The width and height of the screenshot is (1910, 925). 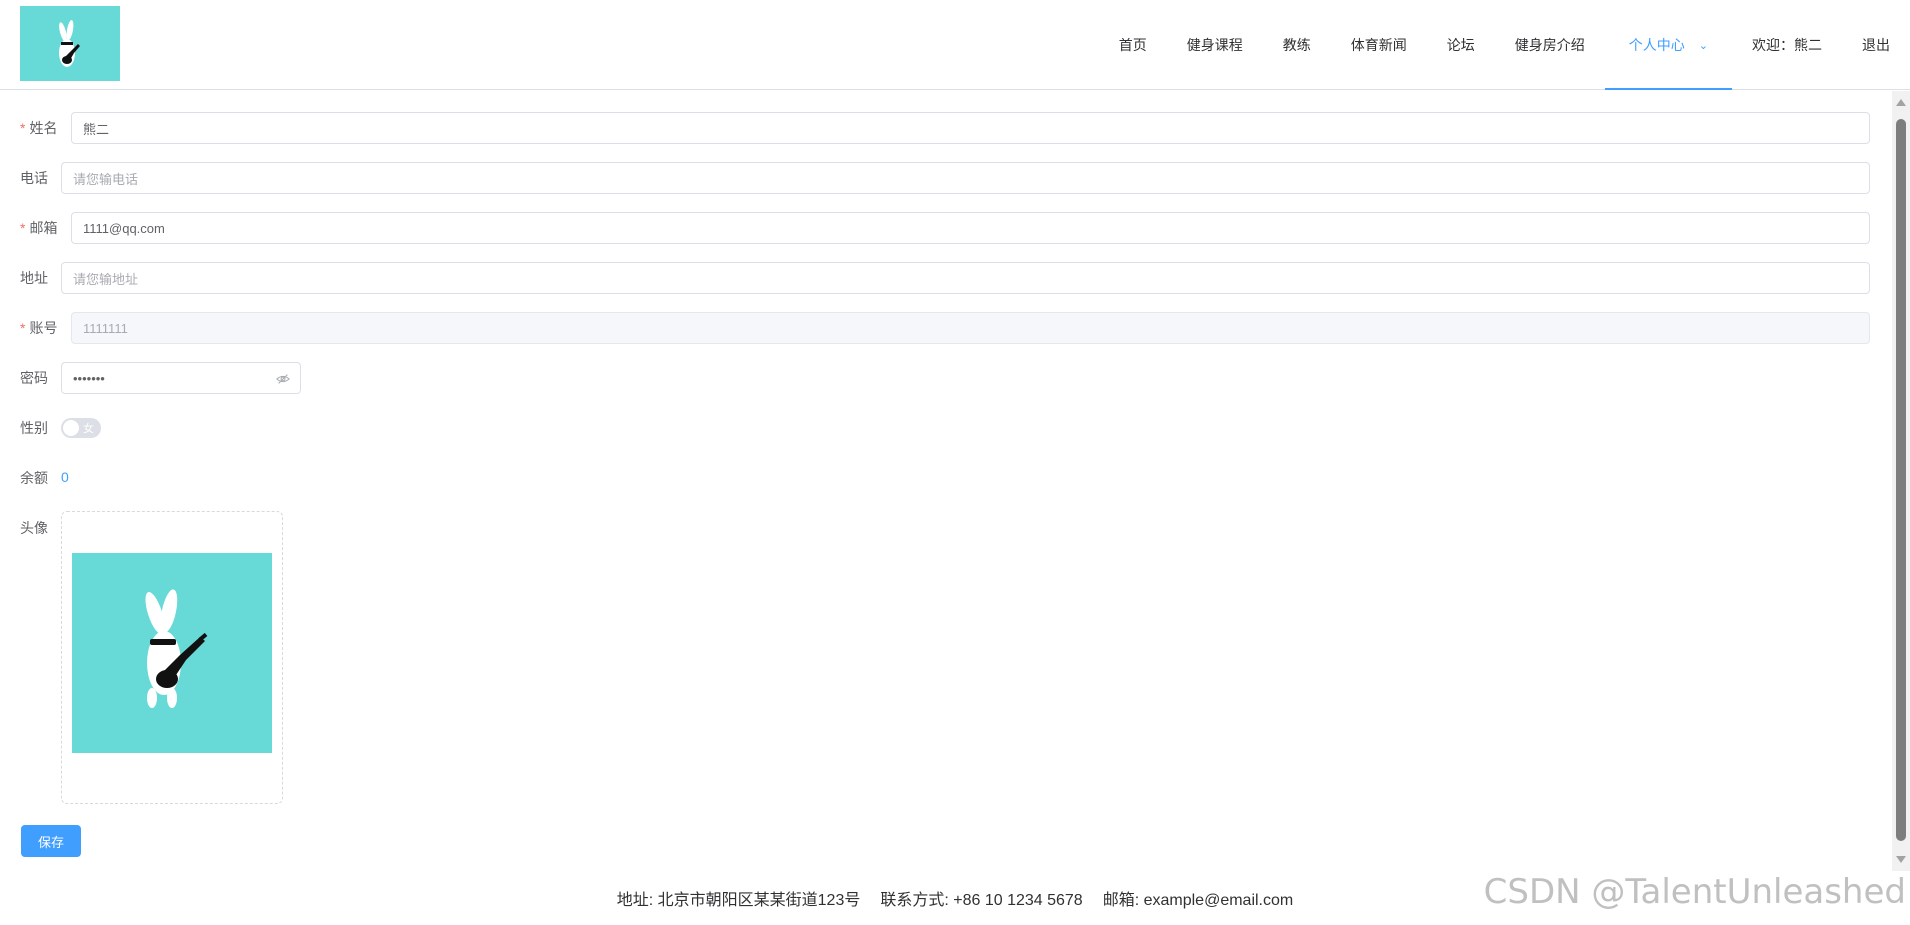 What do you see at coordinates (51, 841) in the screenshot?
I see `save-button: 保存` at bounding box center [51, 841].